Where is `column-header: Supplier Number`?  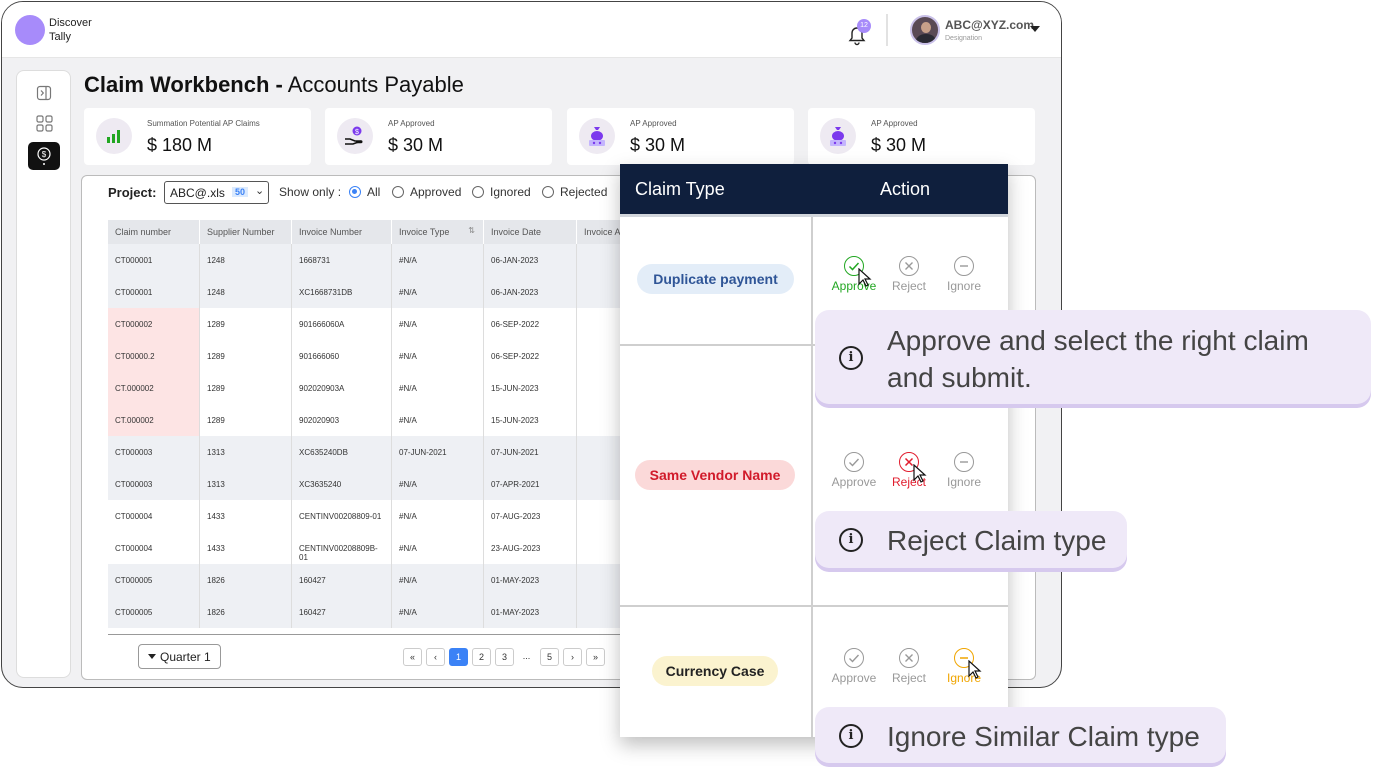
column-header: Supplier Number is located at coordinates (246, 232).